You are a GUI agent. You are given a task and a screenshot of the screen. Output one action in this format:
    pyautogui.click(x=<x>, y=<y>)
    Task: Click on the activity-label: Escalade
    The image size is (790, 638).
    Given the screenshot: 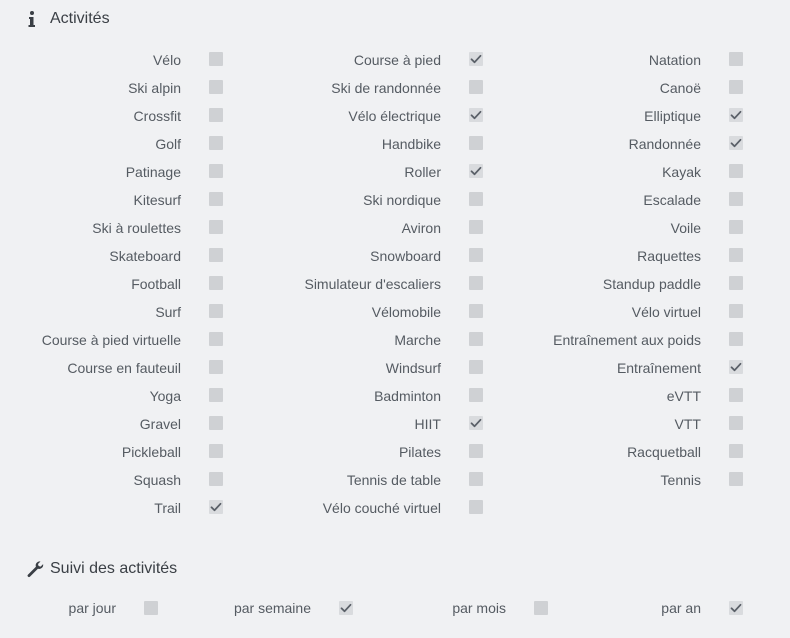 What is the action you would take?
    pyautogui.click(x=672, y=200)
    